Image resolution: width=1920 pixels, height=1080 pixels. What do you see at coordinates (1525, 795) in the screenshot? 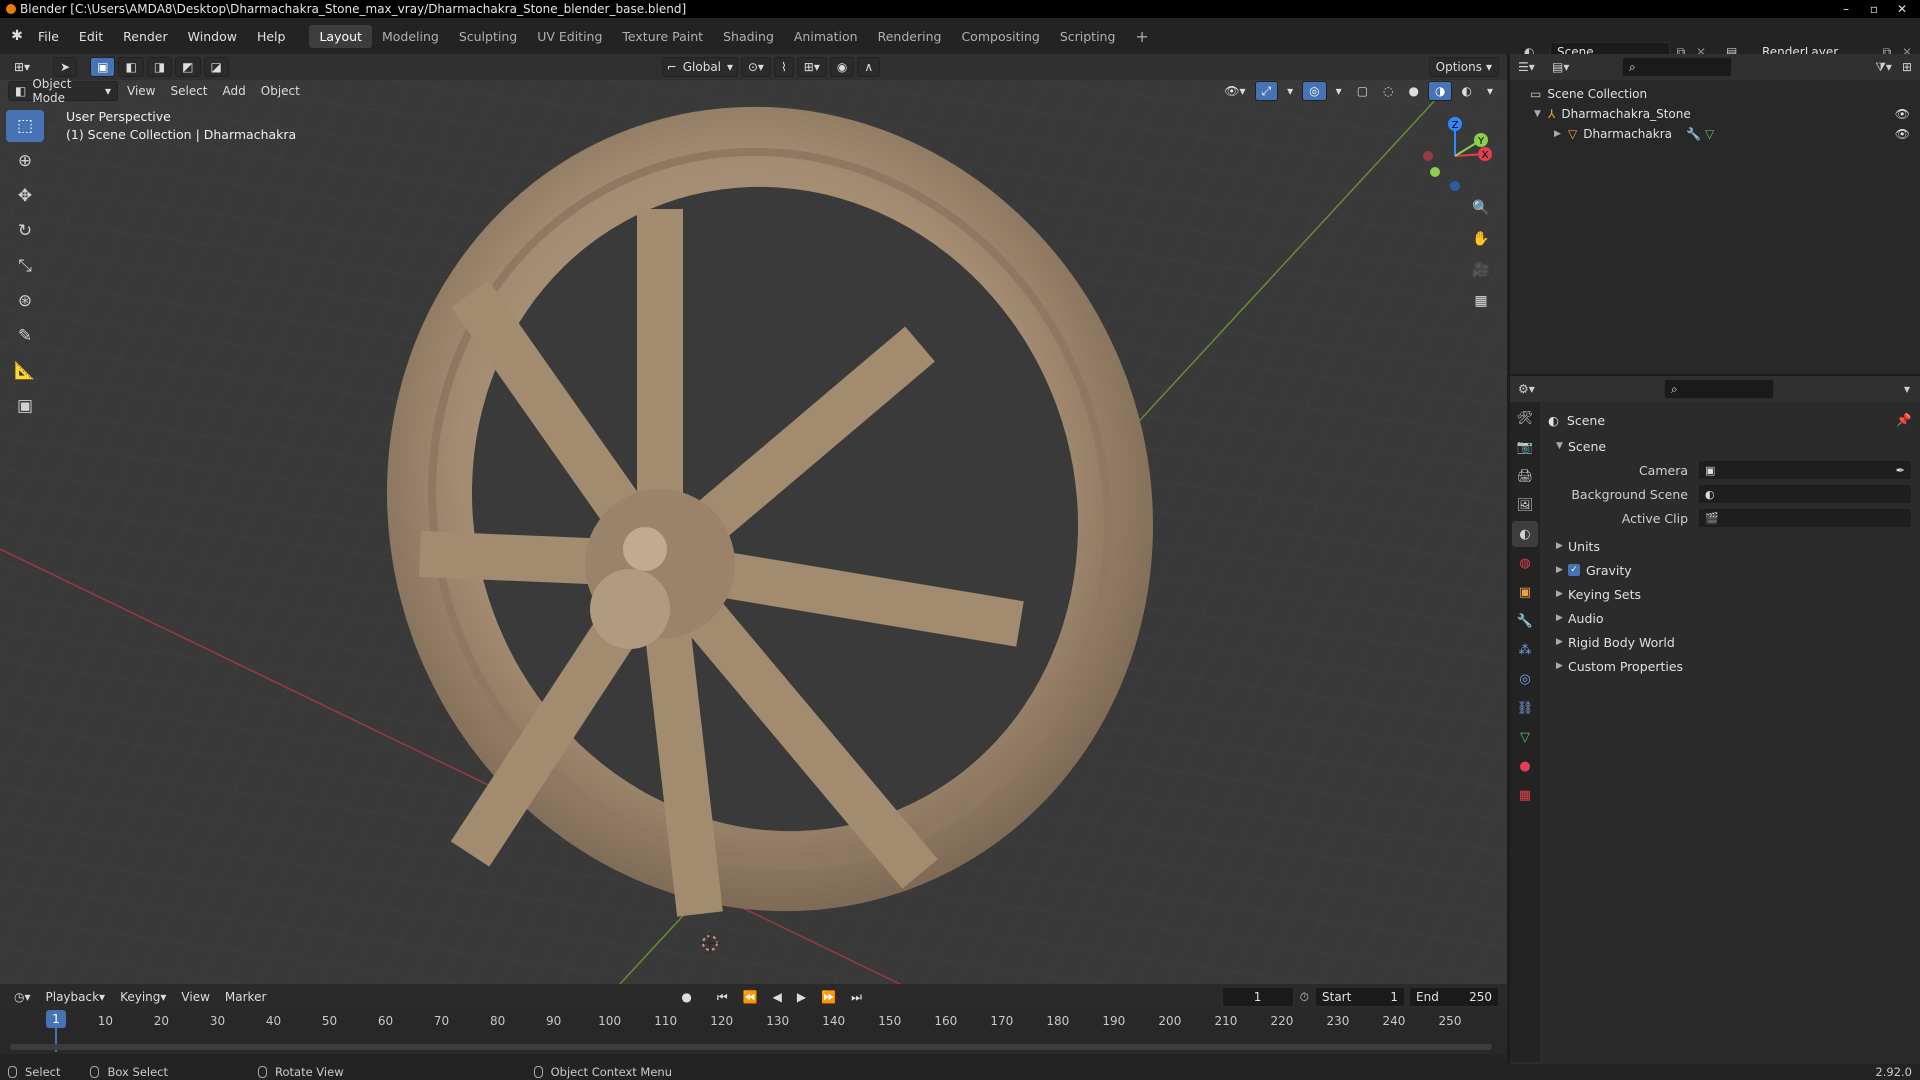
I see `texture-tab-icon: ▦` at bounding box center [1525, 795].